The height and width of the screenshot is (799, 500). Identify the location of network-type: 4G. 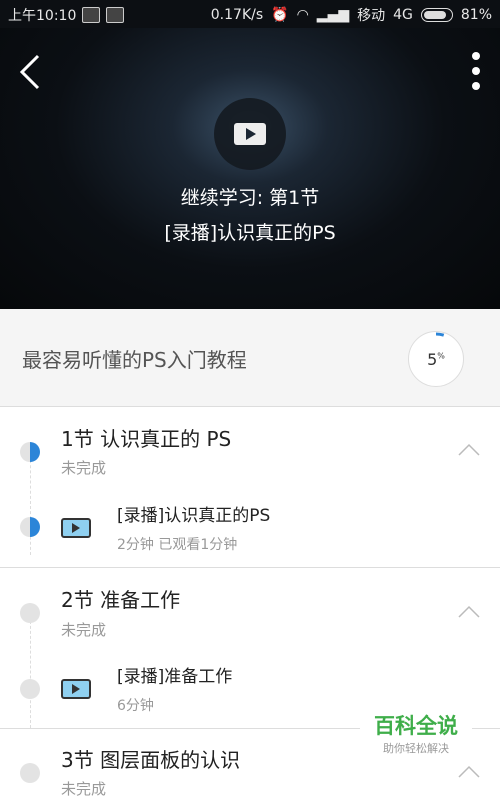
(403, 15).